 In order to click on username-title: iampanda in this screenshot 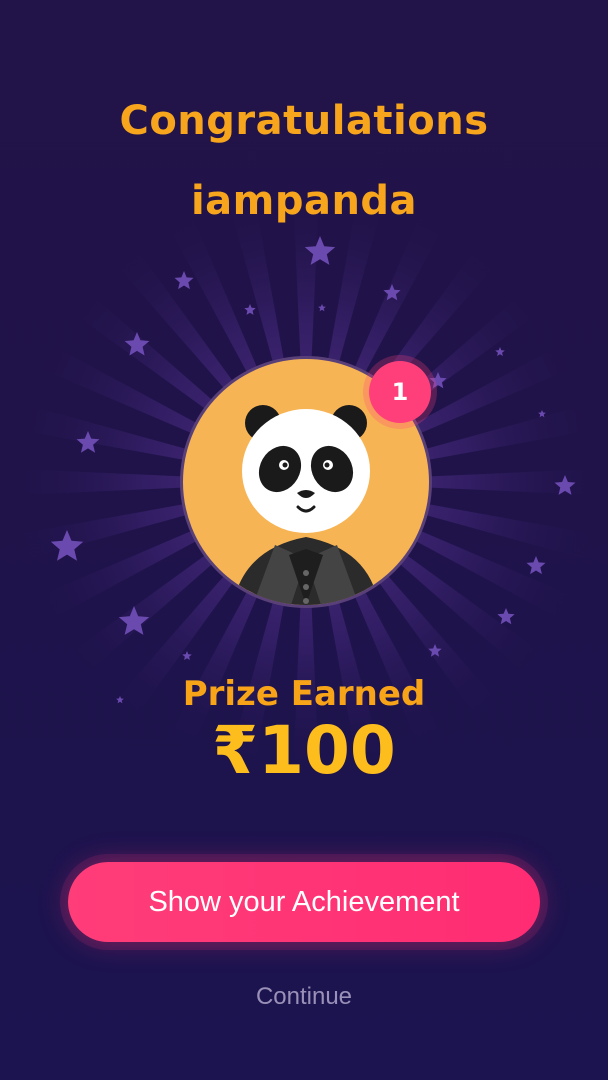, I will do `click(304, 201)`.